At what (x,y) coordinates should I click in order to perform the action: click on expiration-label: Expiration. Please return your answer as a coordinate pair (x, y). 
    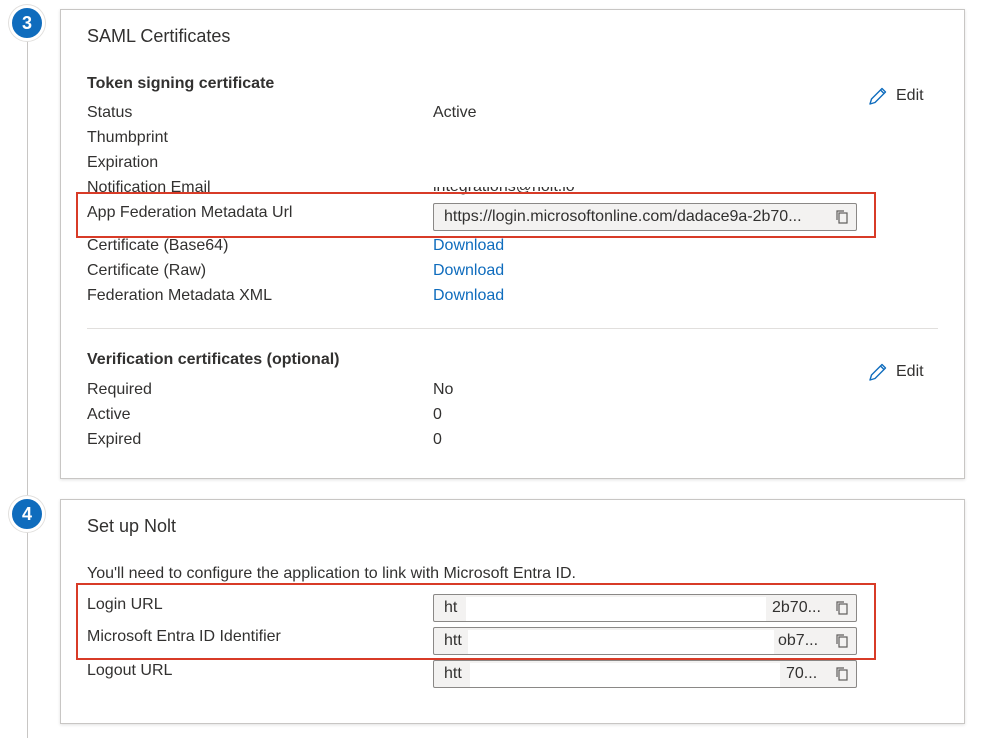
    Looking at the image, I should click on (123, 162).